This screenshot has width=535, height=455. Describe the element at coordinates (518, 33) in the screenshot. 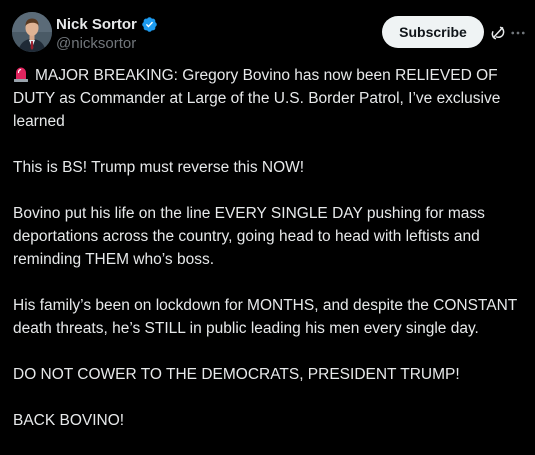

I see `more-options-icon` at that location.